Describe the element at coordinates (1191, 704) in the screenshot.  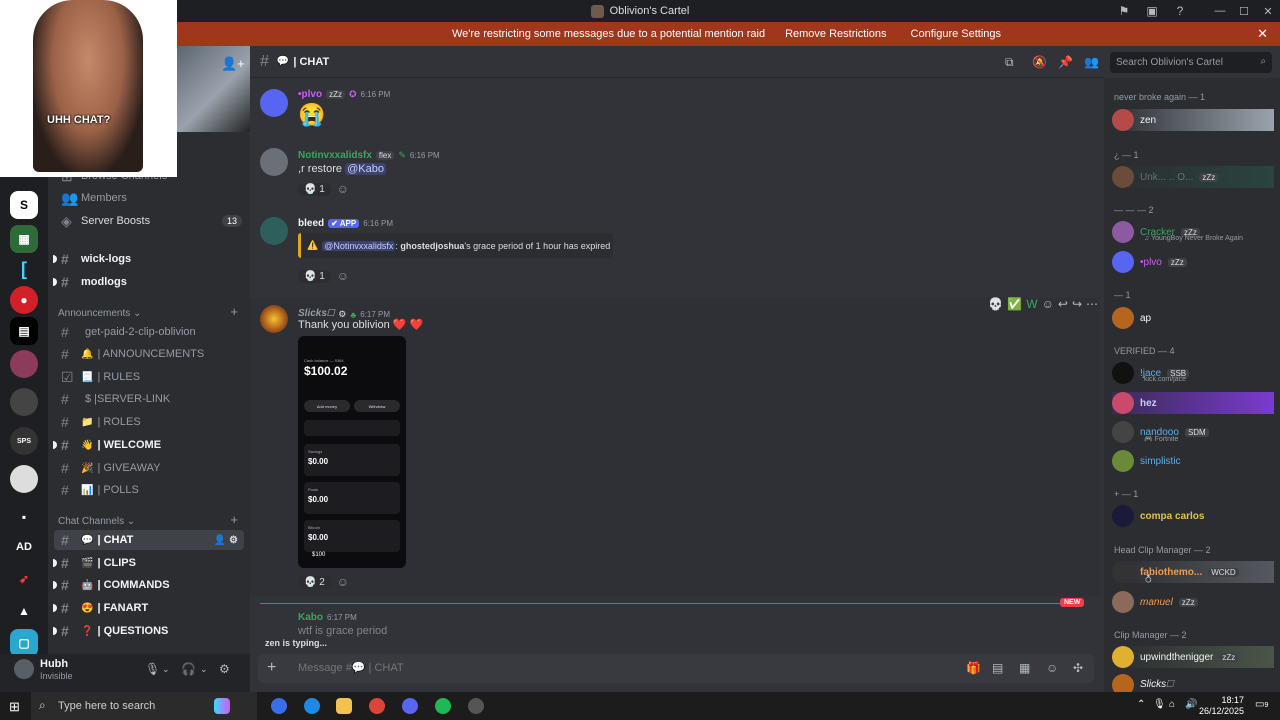
I see `tray-volume-icon: 🔊` at that location.